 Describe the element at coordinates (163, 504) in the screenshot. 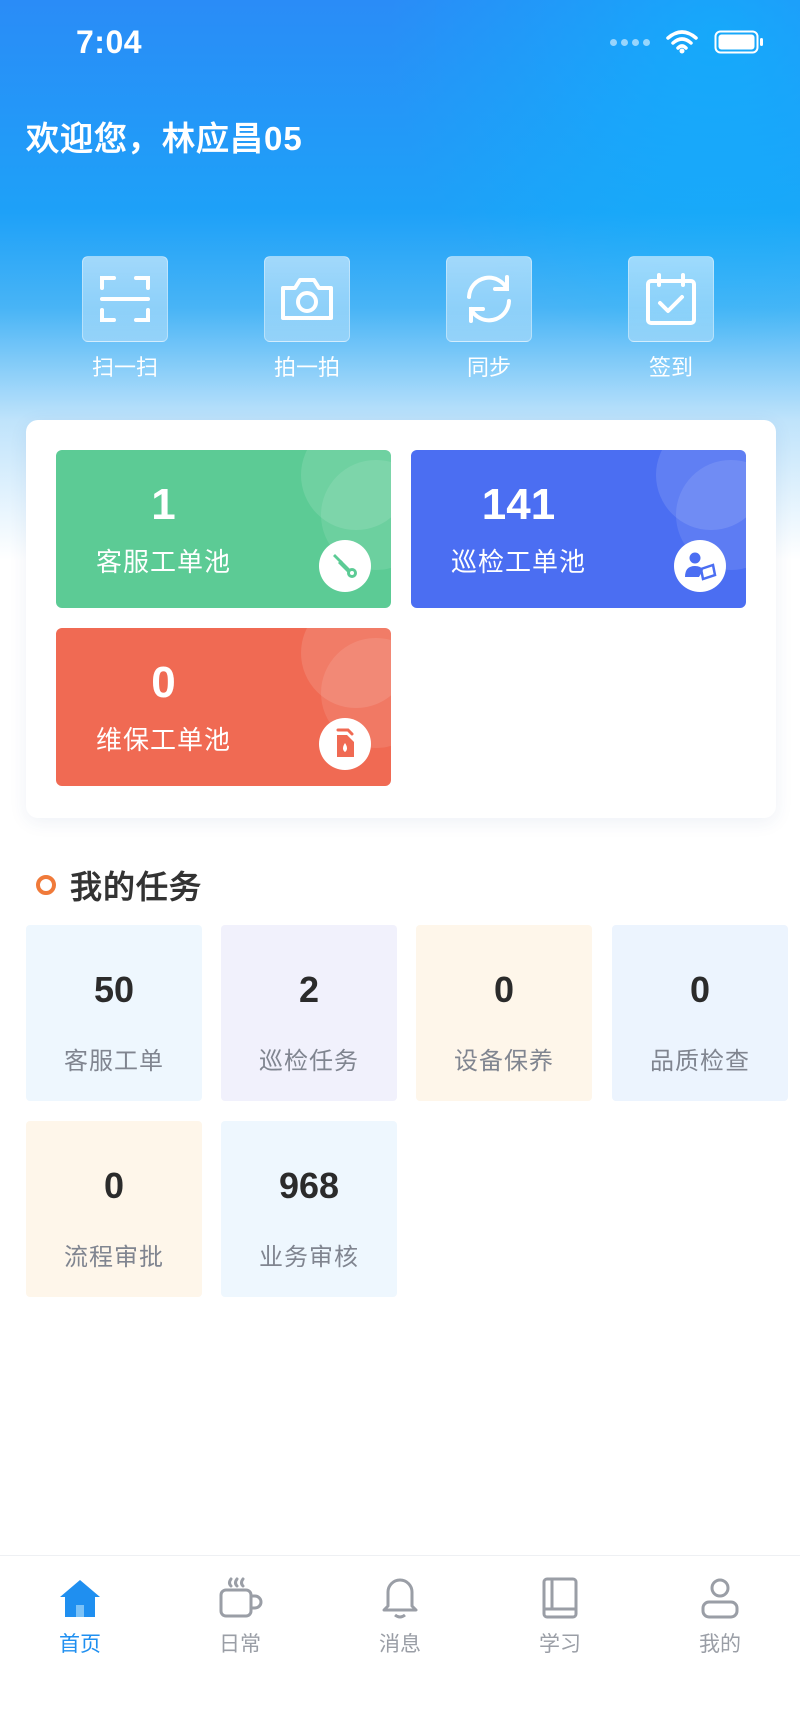

I see `pool-count: 1` at that location.